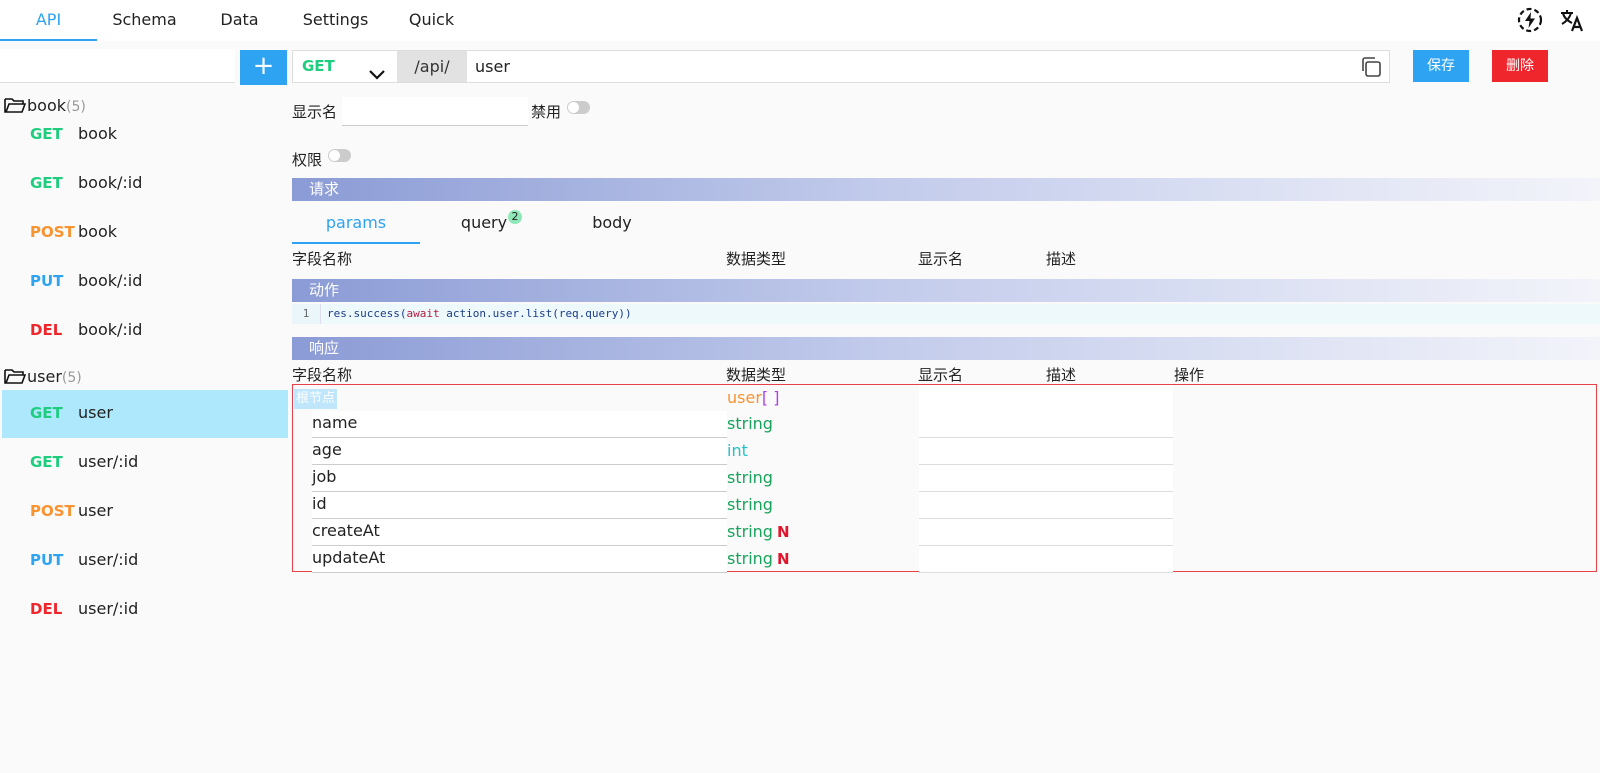 The height and width of the screenshot is (773, 1600). What do you see at coordinates (145, 463) in the screenshot?
I see `api-item: GET user/:id` at bounding box center [145, 463].